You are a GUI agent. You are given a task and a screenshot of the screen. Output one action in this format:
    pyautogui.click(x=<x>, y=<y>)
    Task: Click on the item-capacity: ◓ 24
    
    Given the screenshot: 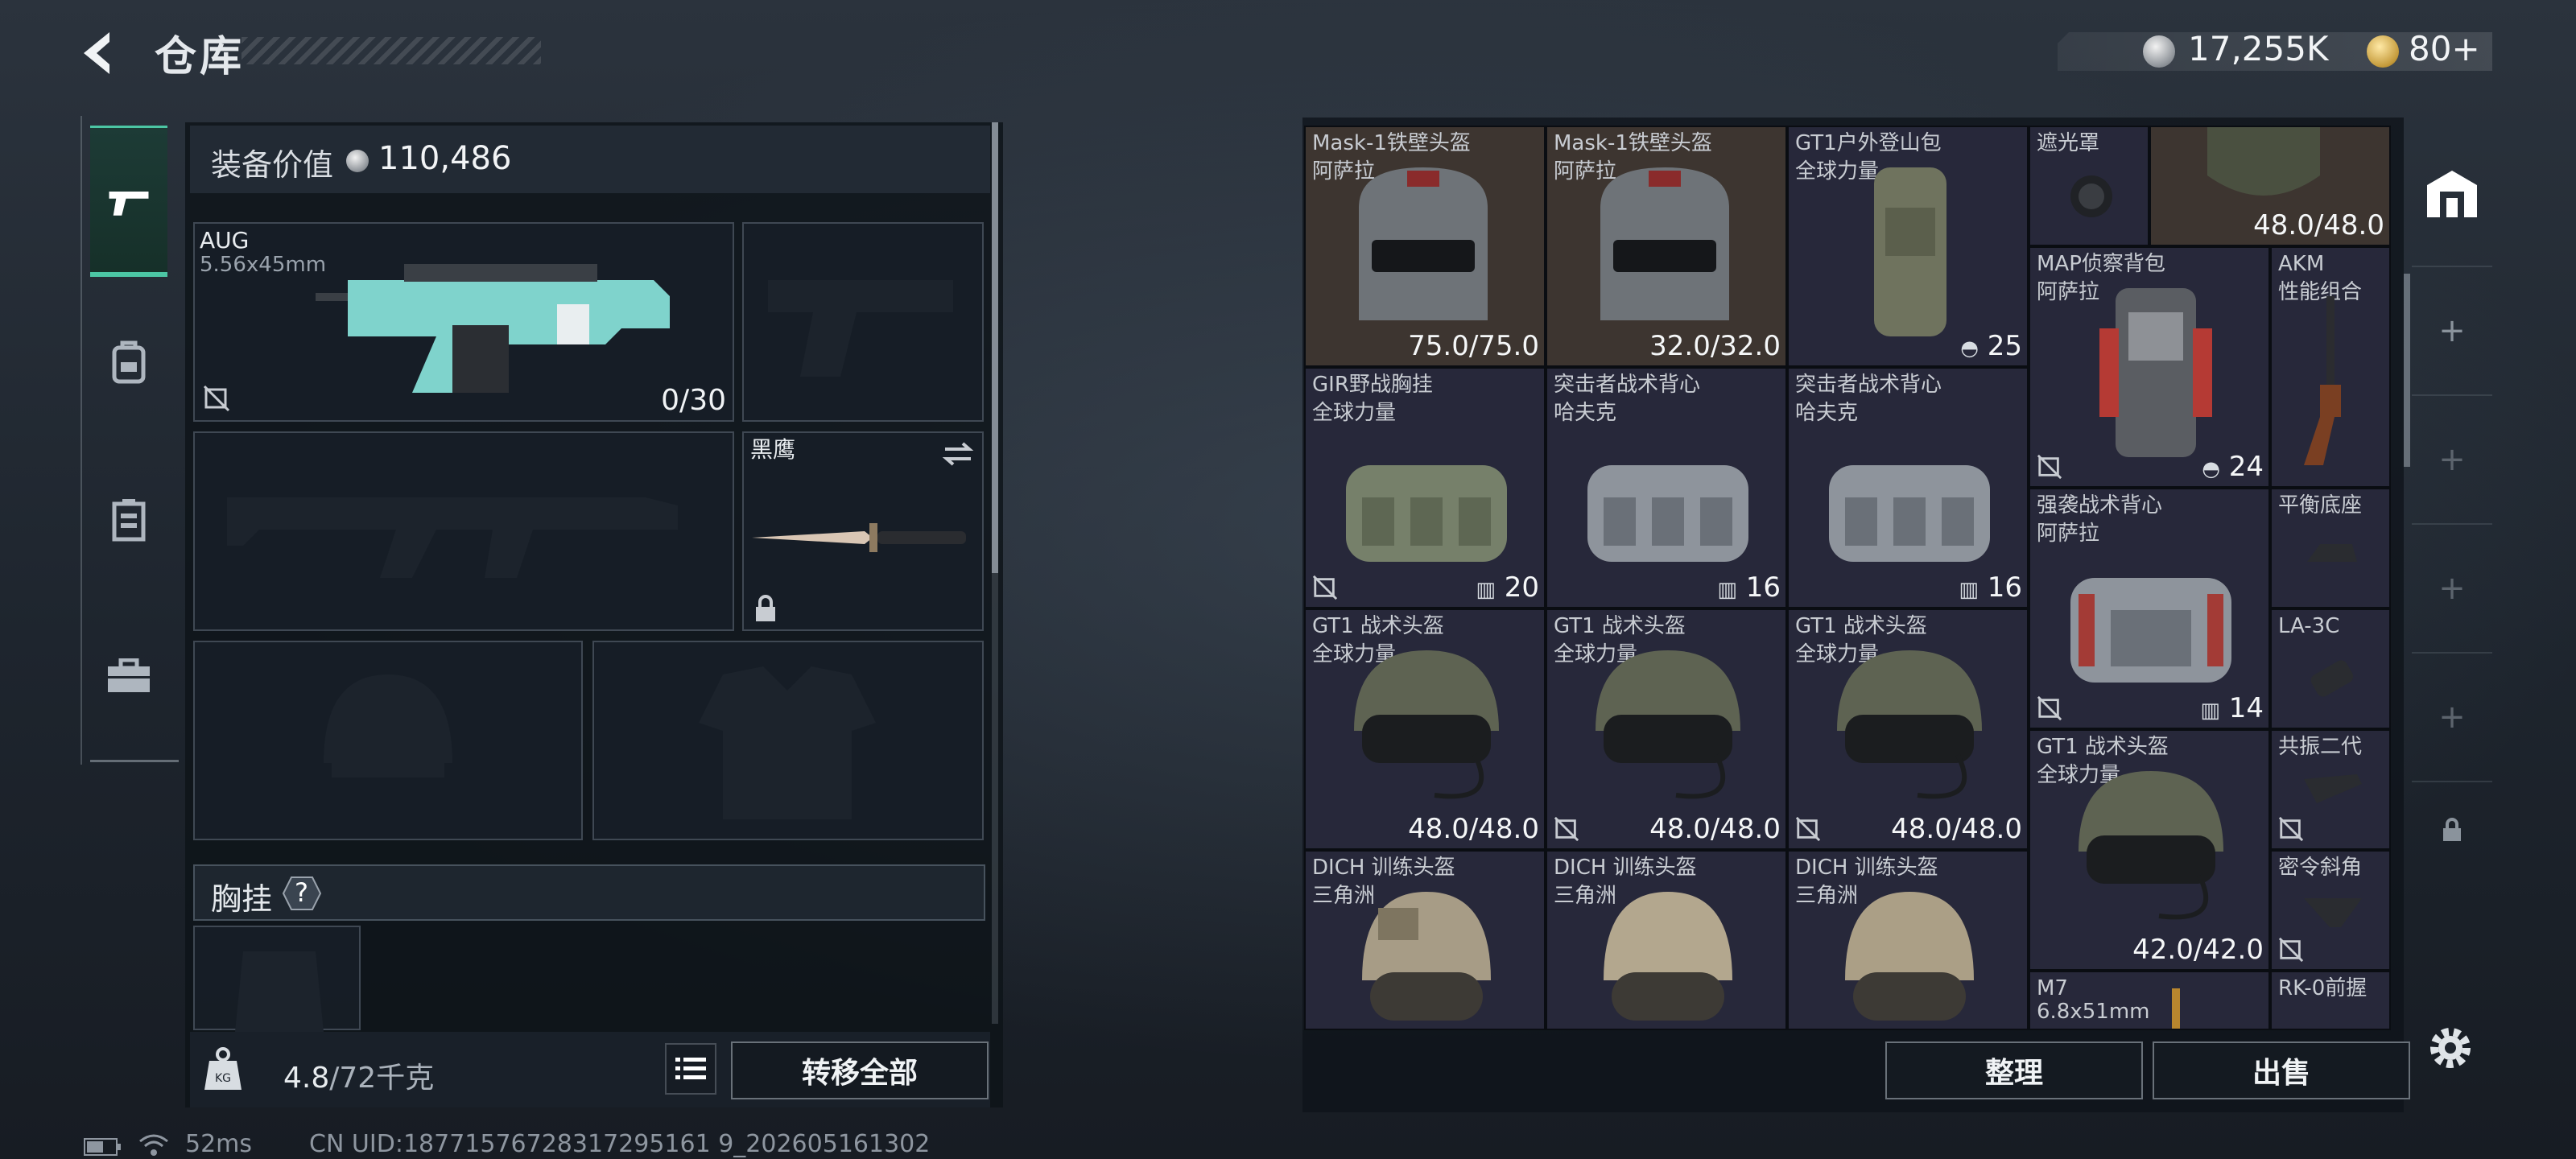 What is the action you would take?
    pyautogui.click(x=2233, y=467)
    